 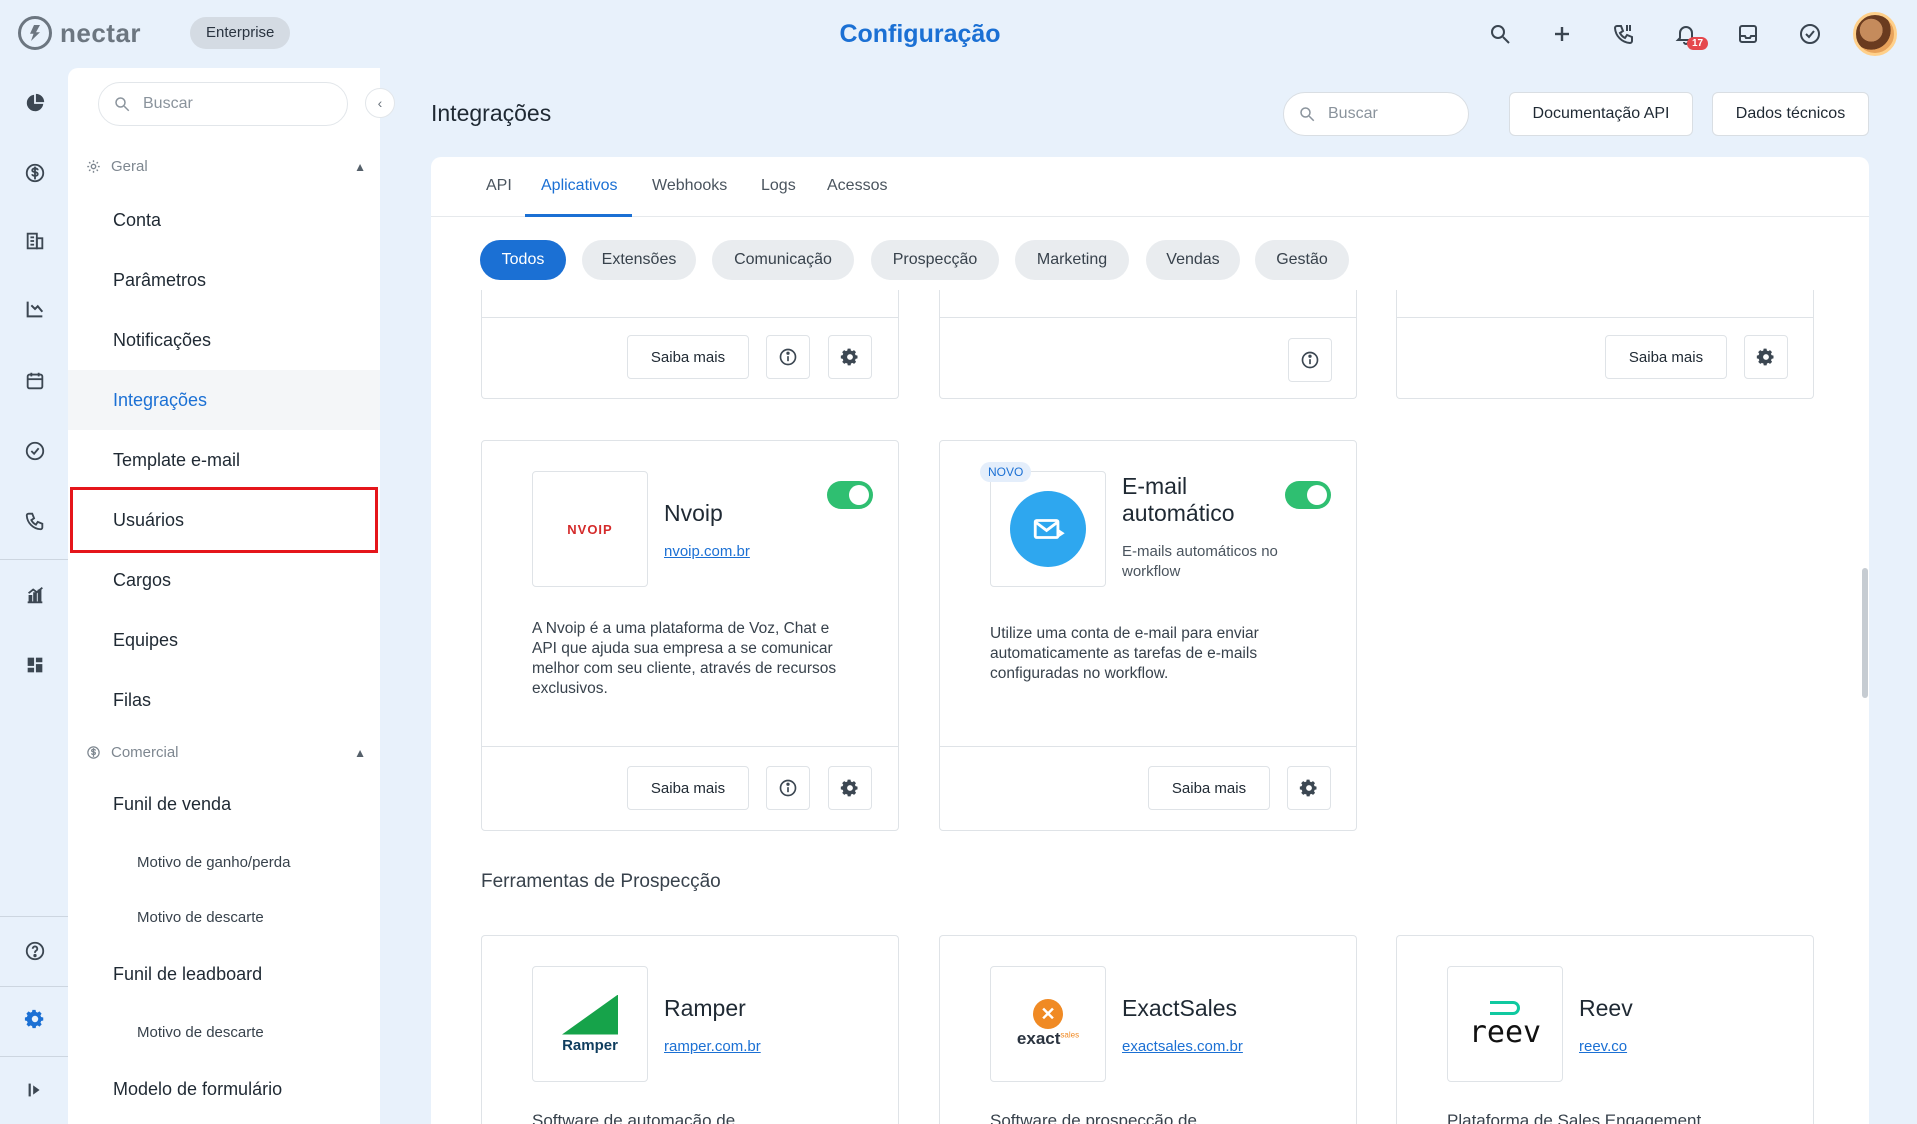 I want to click on integration-card, so click(x=1148, y=344).